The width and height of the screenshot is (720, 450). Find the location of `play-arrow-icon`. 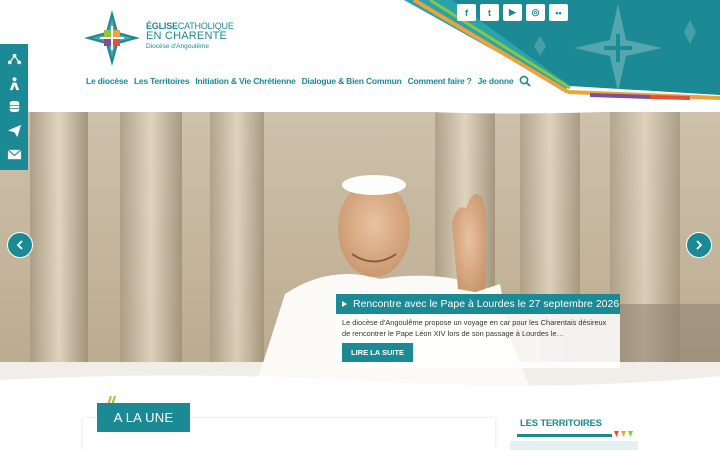

play-arrow-icon is located at coordinates (344, 304).